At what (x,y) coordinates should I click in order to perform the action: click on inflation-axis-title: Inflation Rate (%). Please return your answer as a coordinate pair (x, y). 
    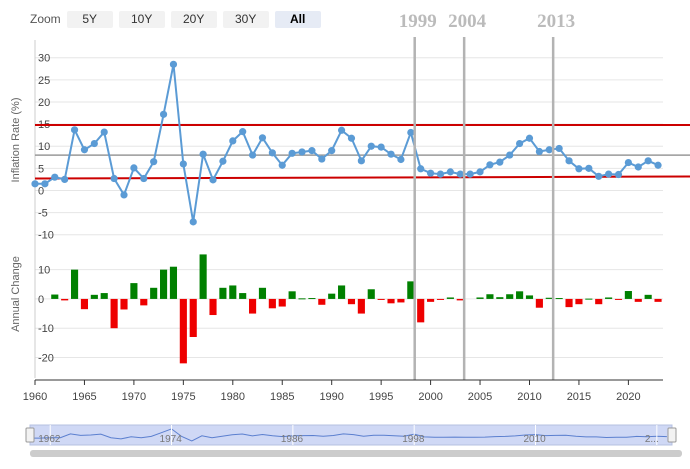
    Looking at the image, I should click on (16, 140).